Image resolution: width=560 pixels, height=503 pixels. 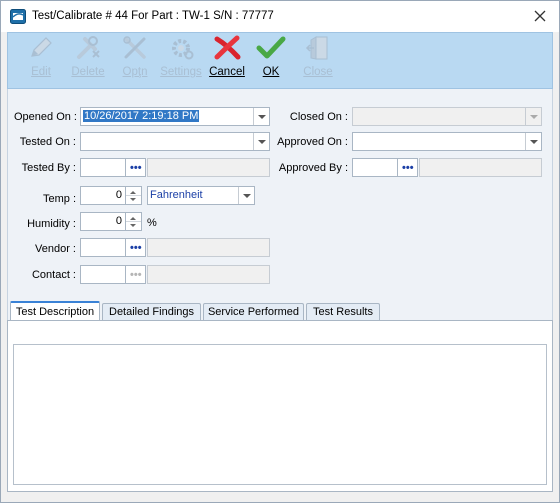 I want to click on opened-on-field: 10/26/2017 2:19:18 PM, so click(x=175, y=116).